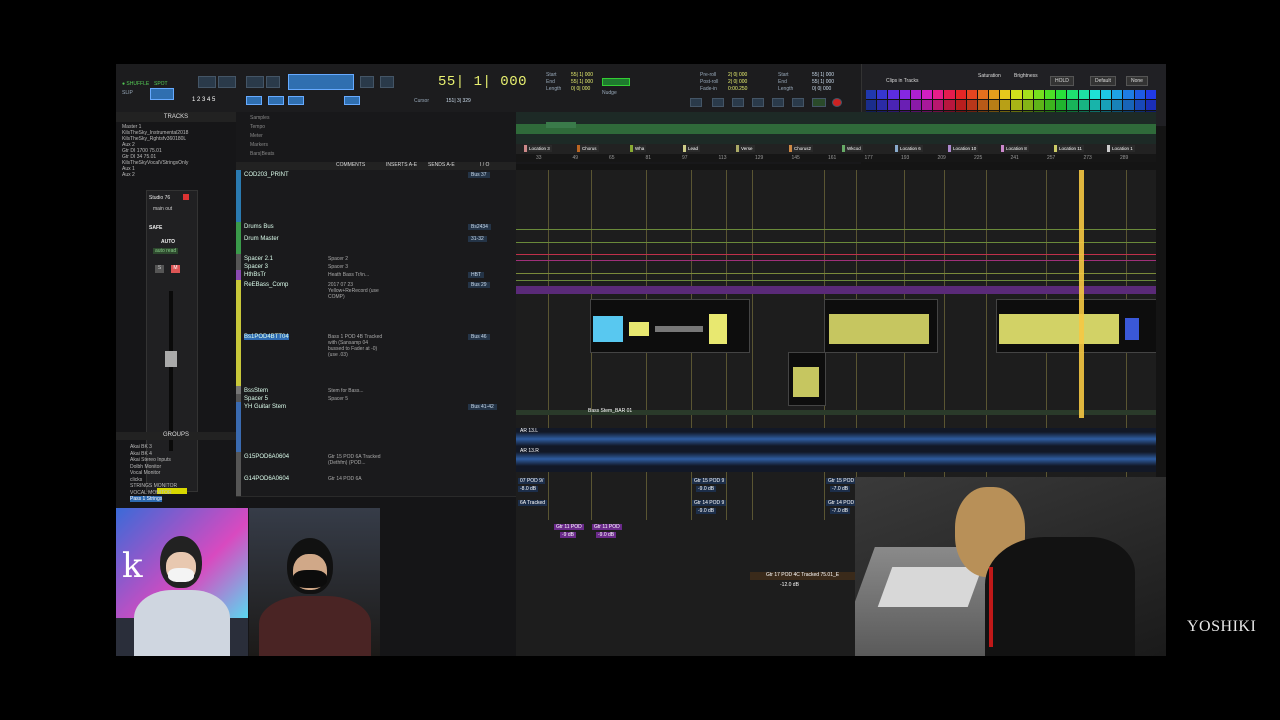  Describe the element at coordinates (261, 239) in the screenshot. I see `track-name: Drum Master` at that location.